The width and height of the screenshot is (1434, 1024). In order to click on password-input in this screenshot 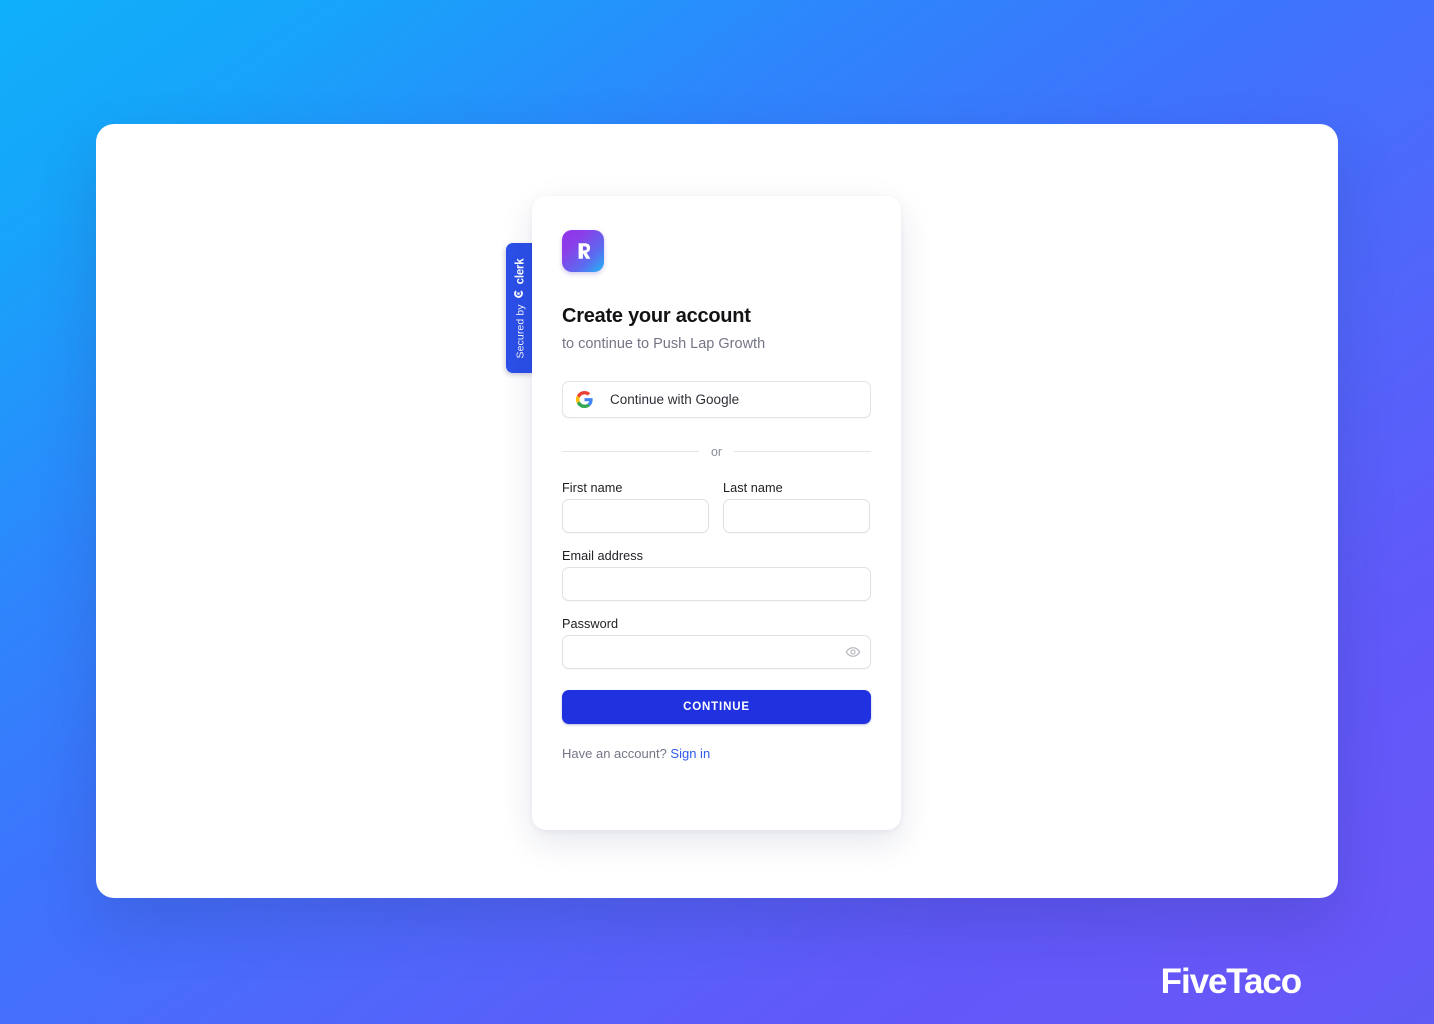, I will do `click(716, 651)`.